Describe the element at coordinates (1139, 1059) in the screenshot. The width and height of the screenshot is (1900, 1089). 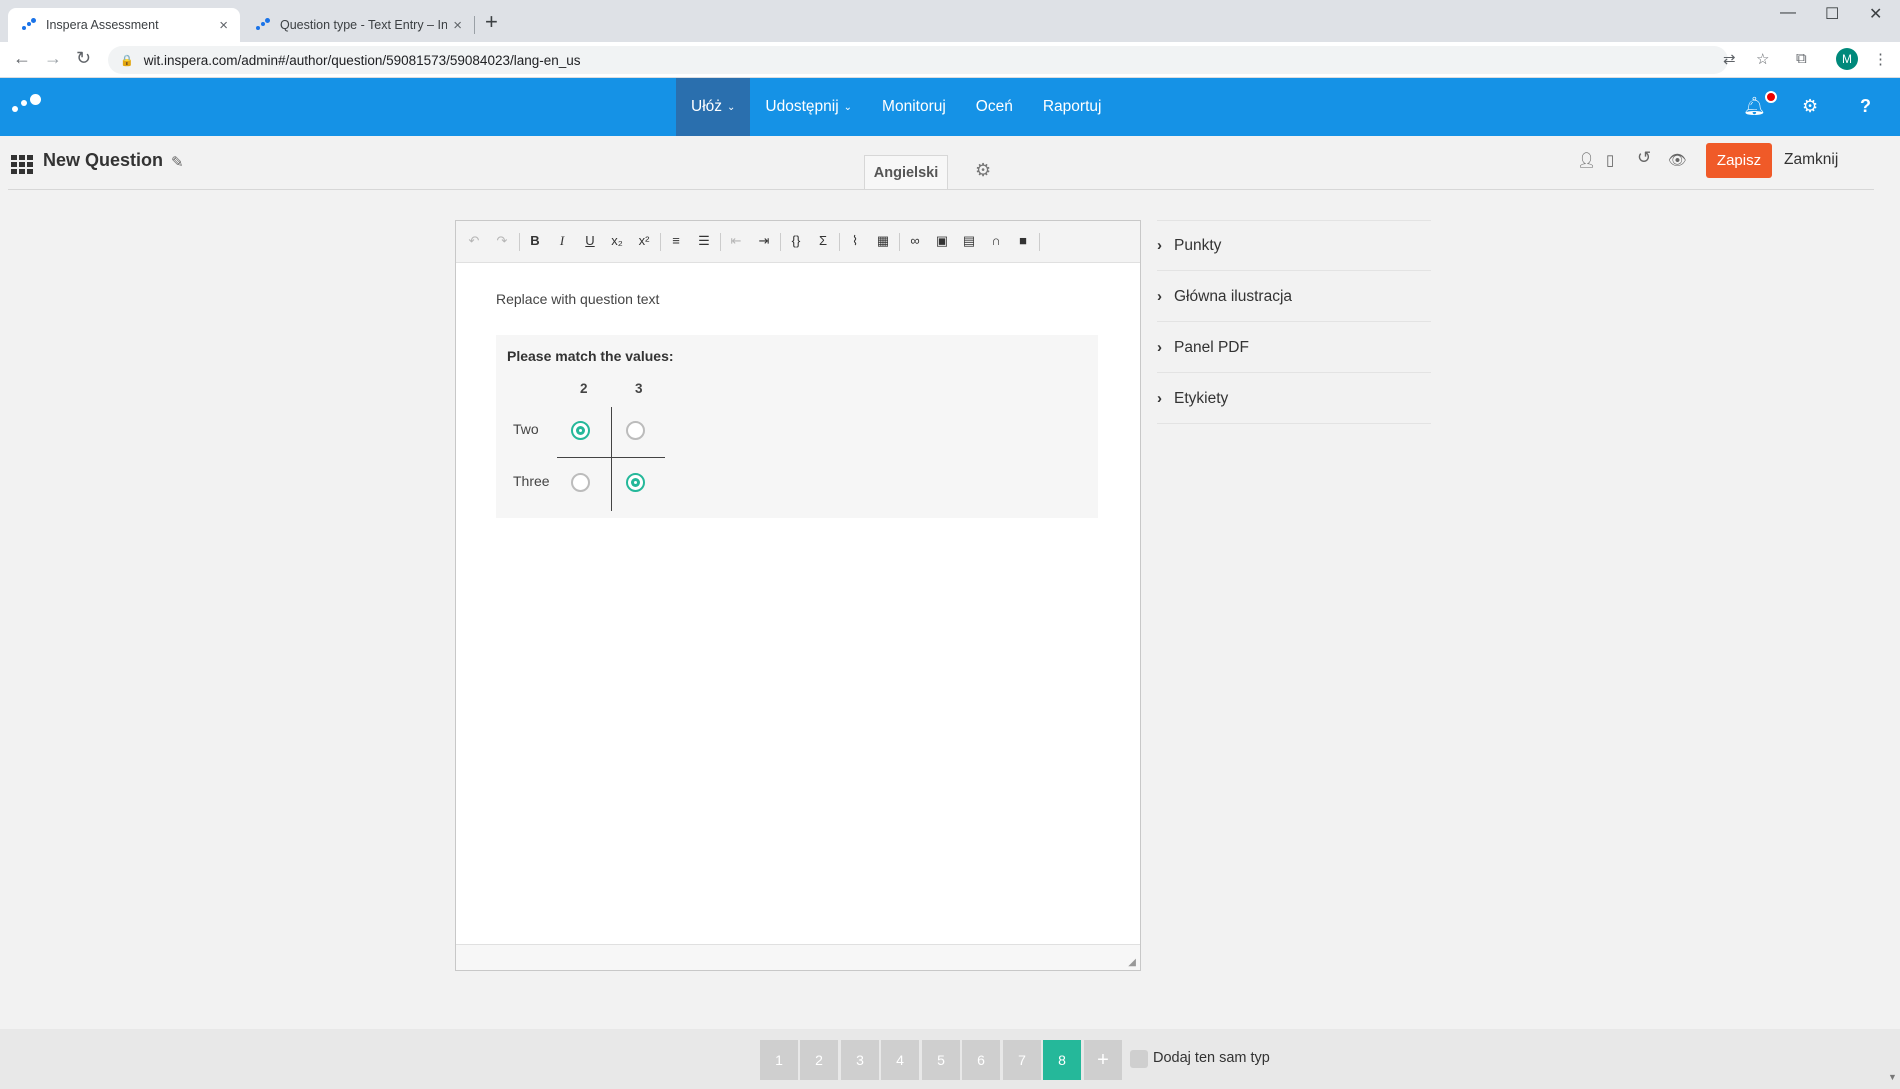
I see `same-type-checkbox` at that location.